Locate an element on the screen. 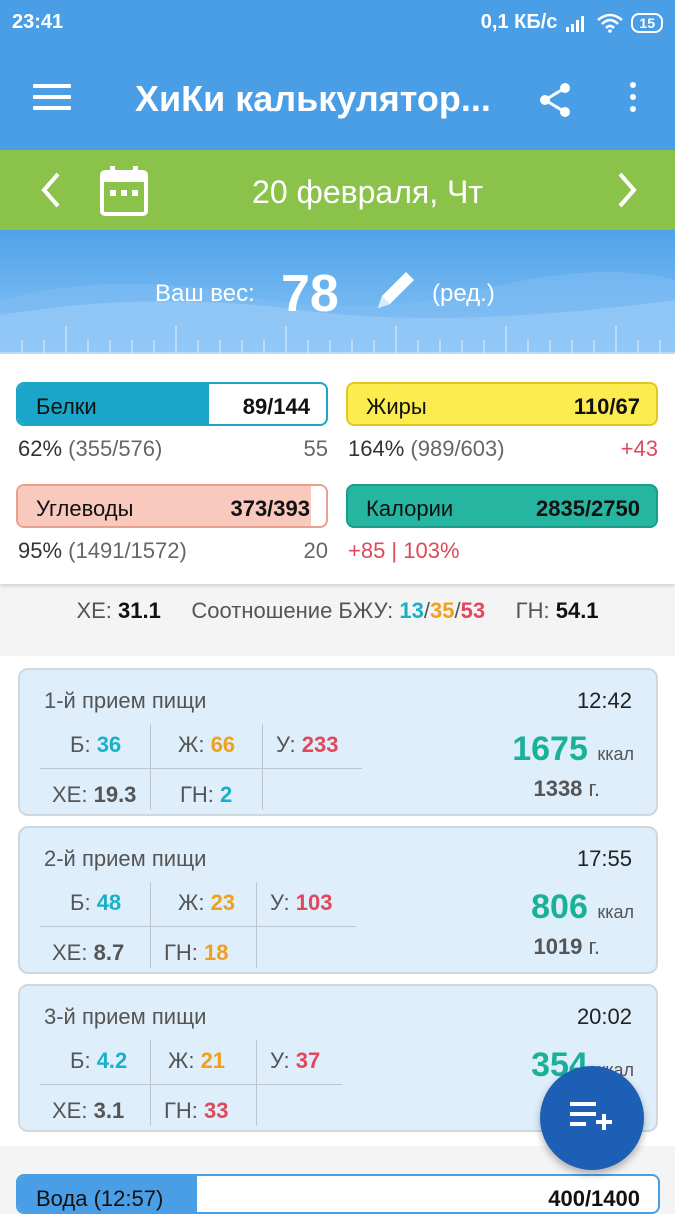 The width and height of the screenshot is (675, 1214). gn-label: ГН: is located at coordinates (532, 610).